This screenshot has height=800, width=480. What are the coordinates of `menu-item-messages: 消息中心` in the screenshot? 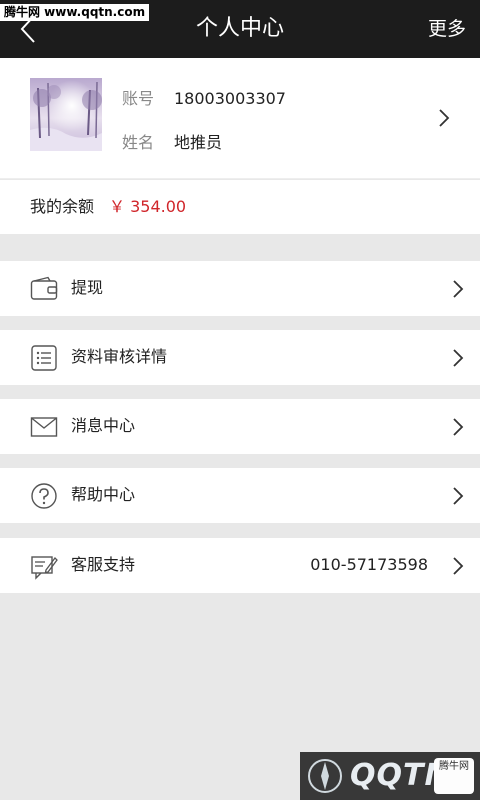 It's located at (240, 426).